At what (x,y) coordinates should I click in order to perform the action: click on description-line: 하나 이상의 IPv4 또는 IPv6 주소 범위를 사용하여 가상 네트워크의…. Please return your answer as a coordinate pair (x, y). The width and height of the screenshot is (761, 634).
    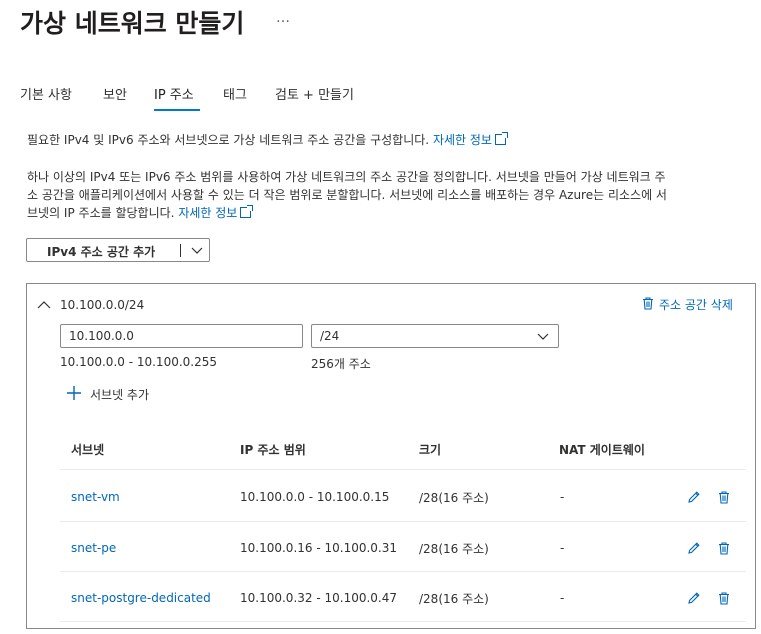
    Looking at the image, I should click on (346, 177).